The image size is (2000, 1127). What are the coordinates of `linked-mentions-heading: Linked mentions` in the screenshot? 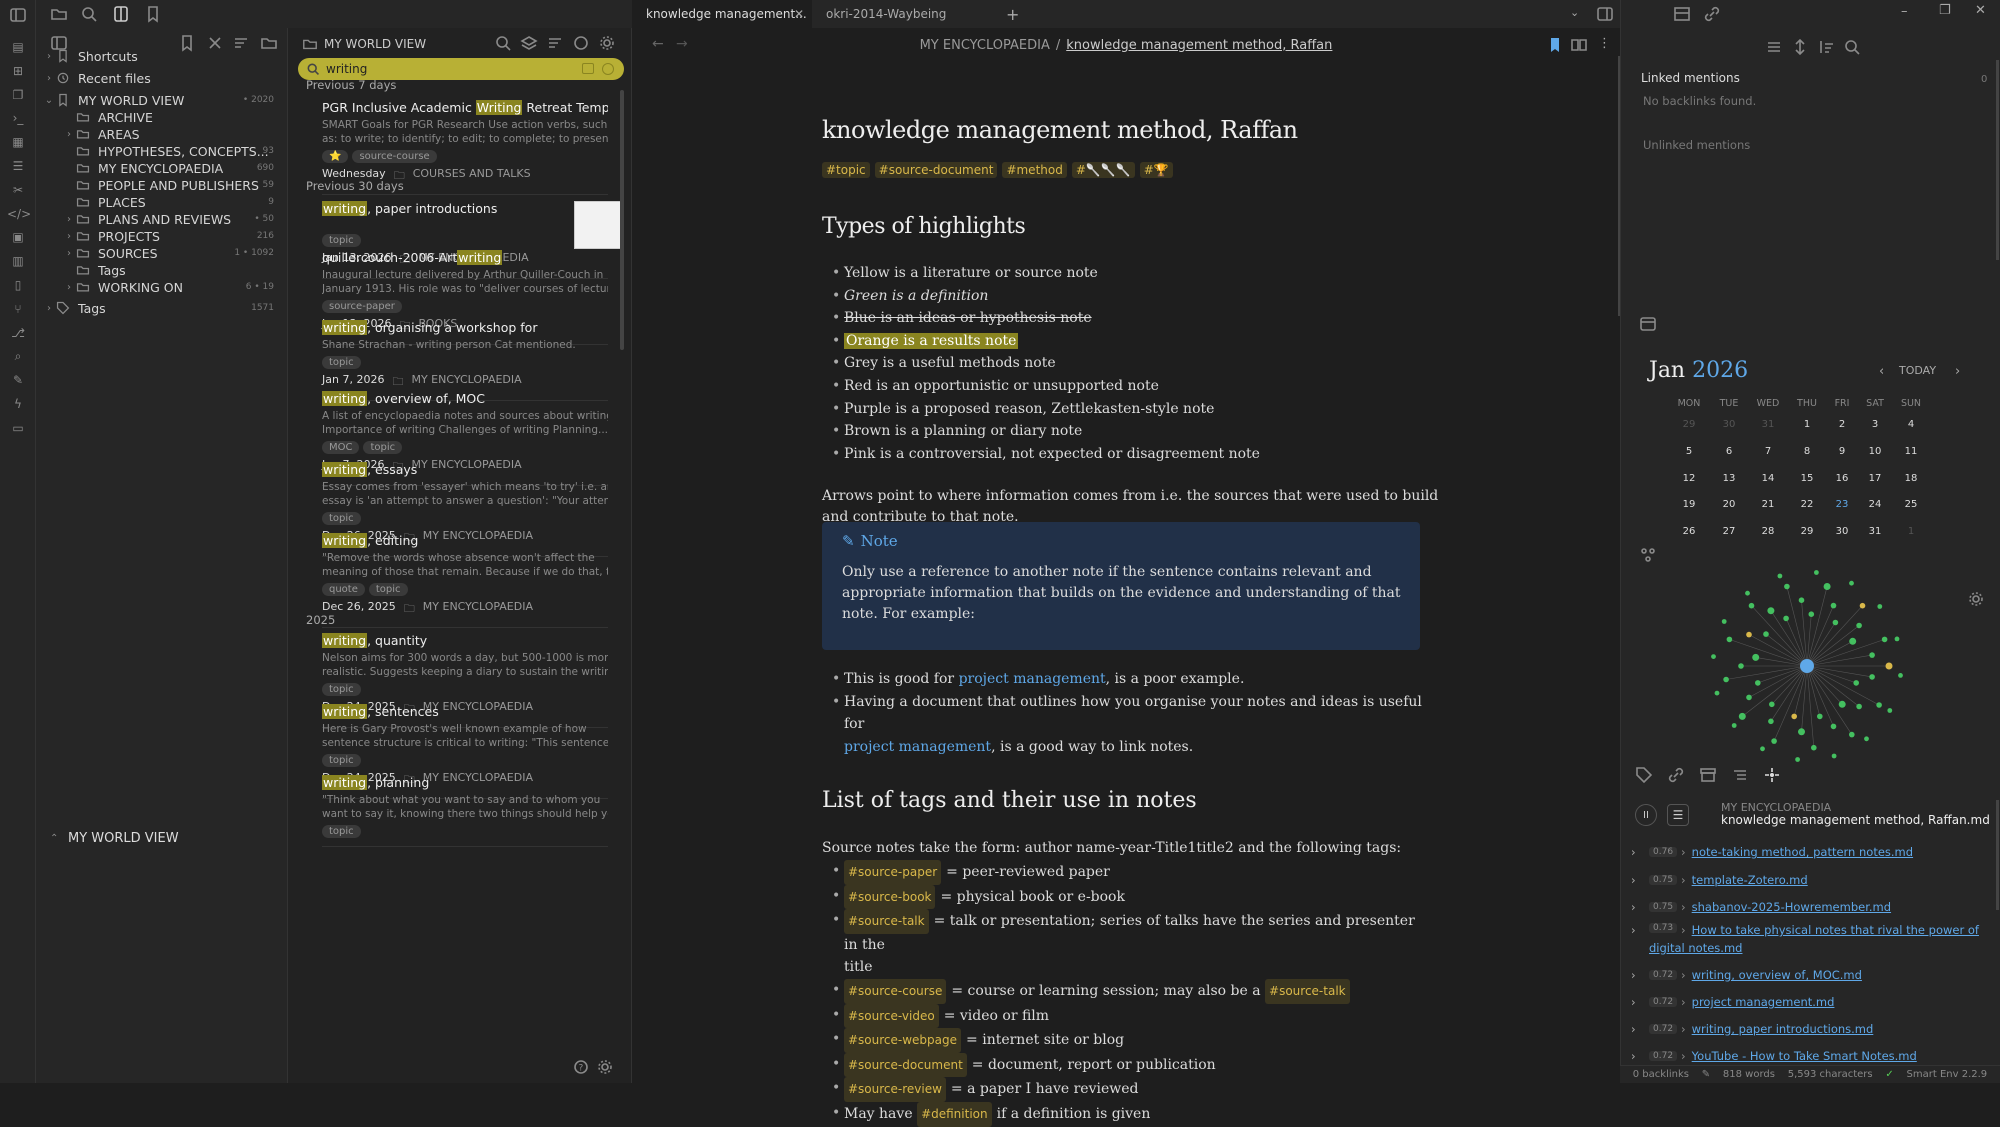 It's located at (1690, 78).